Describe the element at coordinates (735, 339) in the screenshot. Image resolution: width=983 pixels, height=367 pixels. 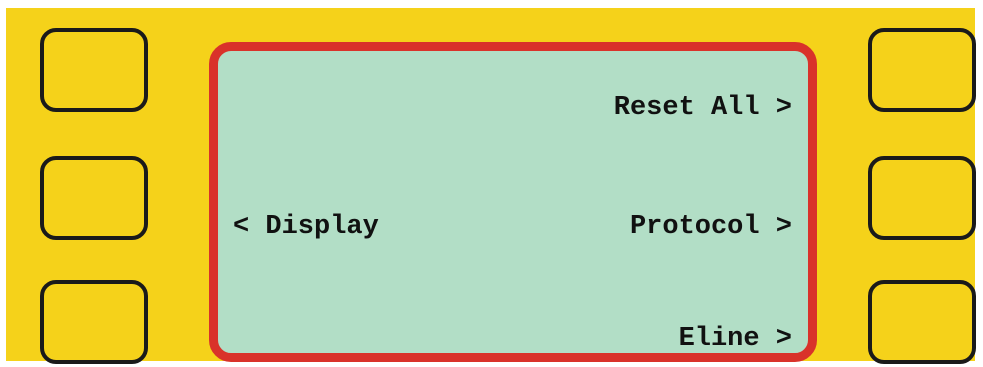
I see `eline-option: Eline >` at that location.